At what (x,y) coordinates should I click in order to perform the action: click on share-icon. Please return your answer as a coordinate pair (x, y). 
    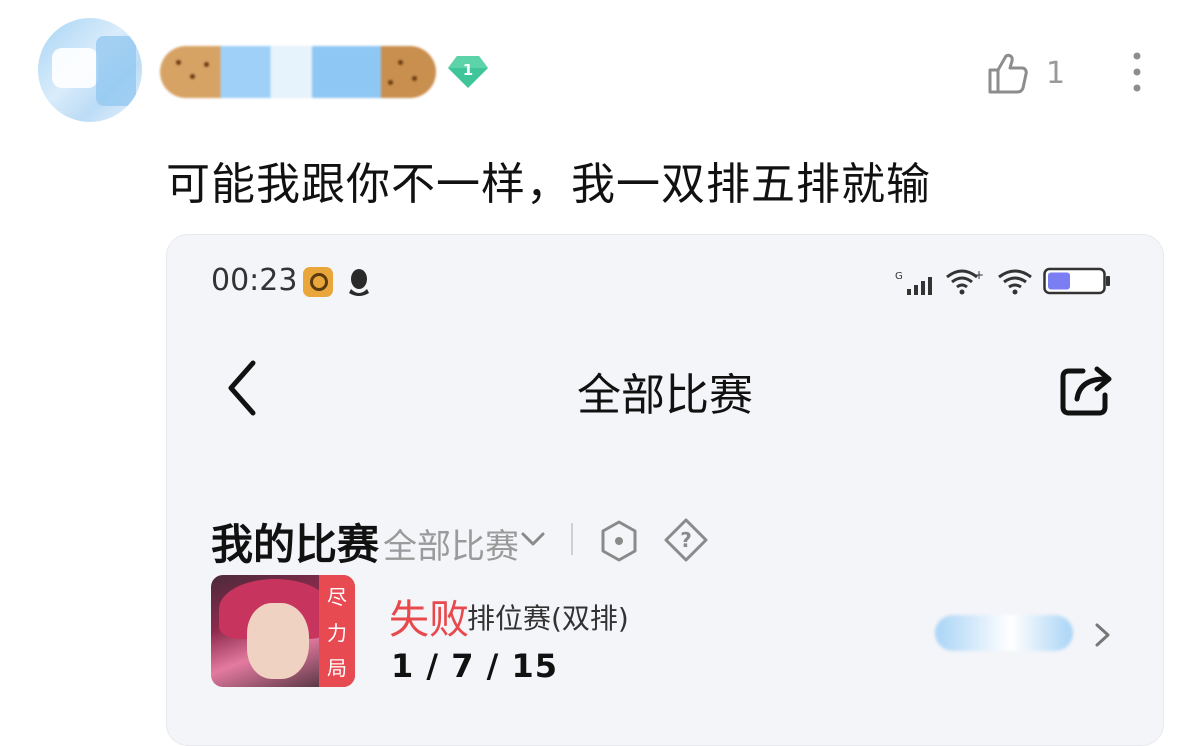
    Looking at the image, I should click on (1086, 390).